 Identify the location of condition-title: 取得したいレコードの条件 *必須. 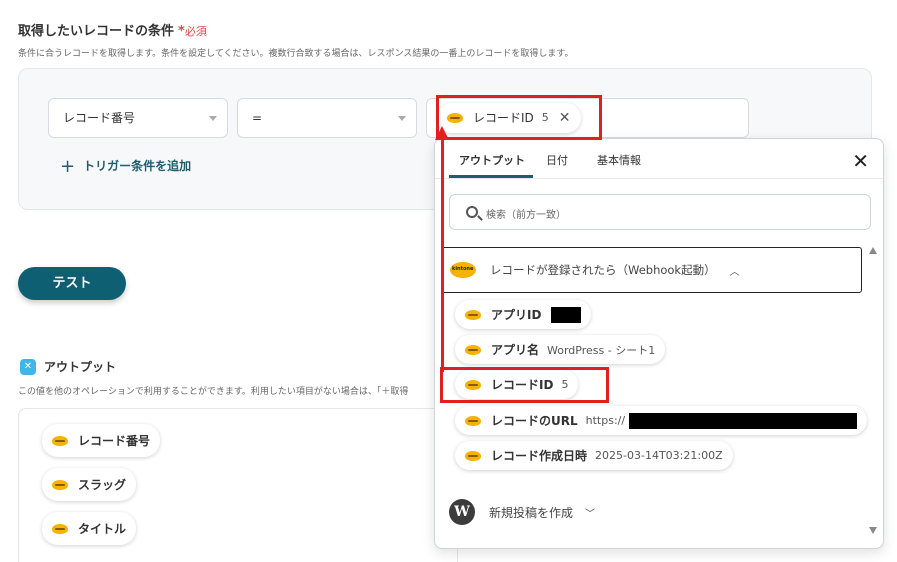
(112, 31).